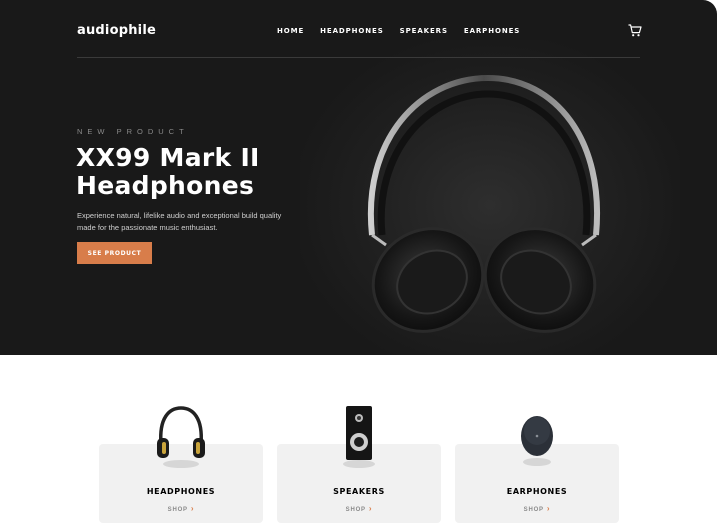 The image size is (717, 523). I want to click on nav-item-earphones: EARPHONES, so click(492, 31).